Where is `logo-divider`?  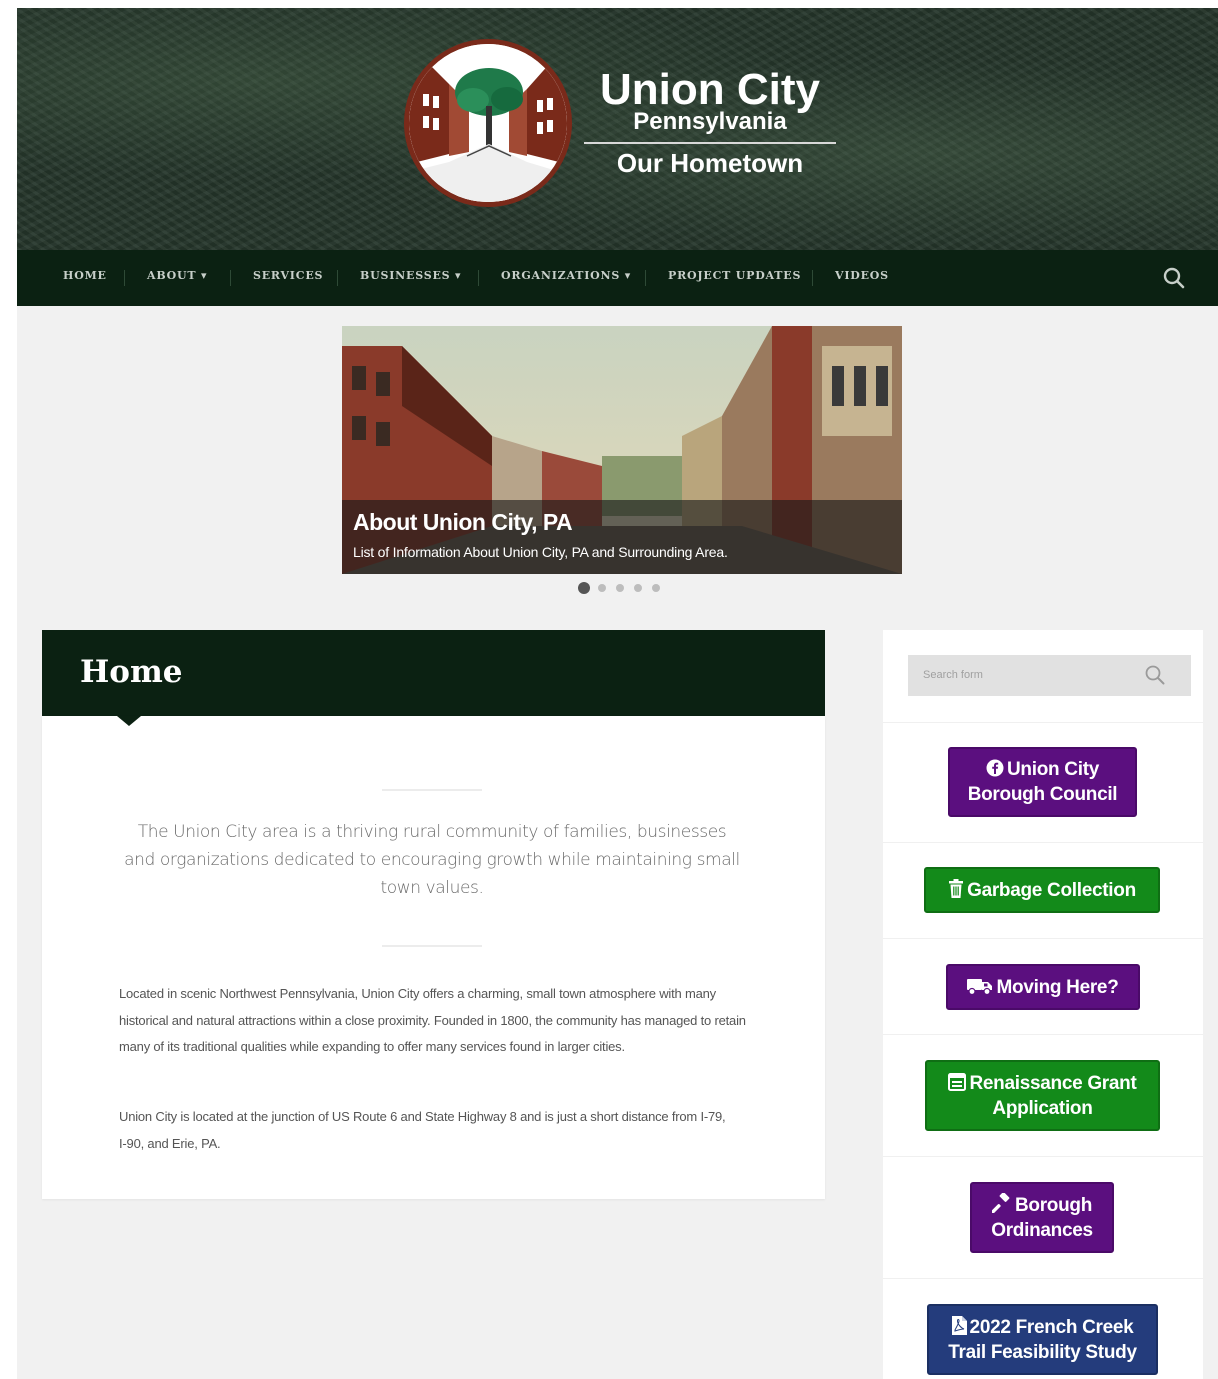
logo-divider is located at coordinates (710, 143).